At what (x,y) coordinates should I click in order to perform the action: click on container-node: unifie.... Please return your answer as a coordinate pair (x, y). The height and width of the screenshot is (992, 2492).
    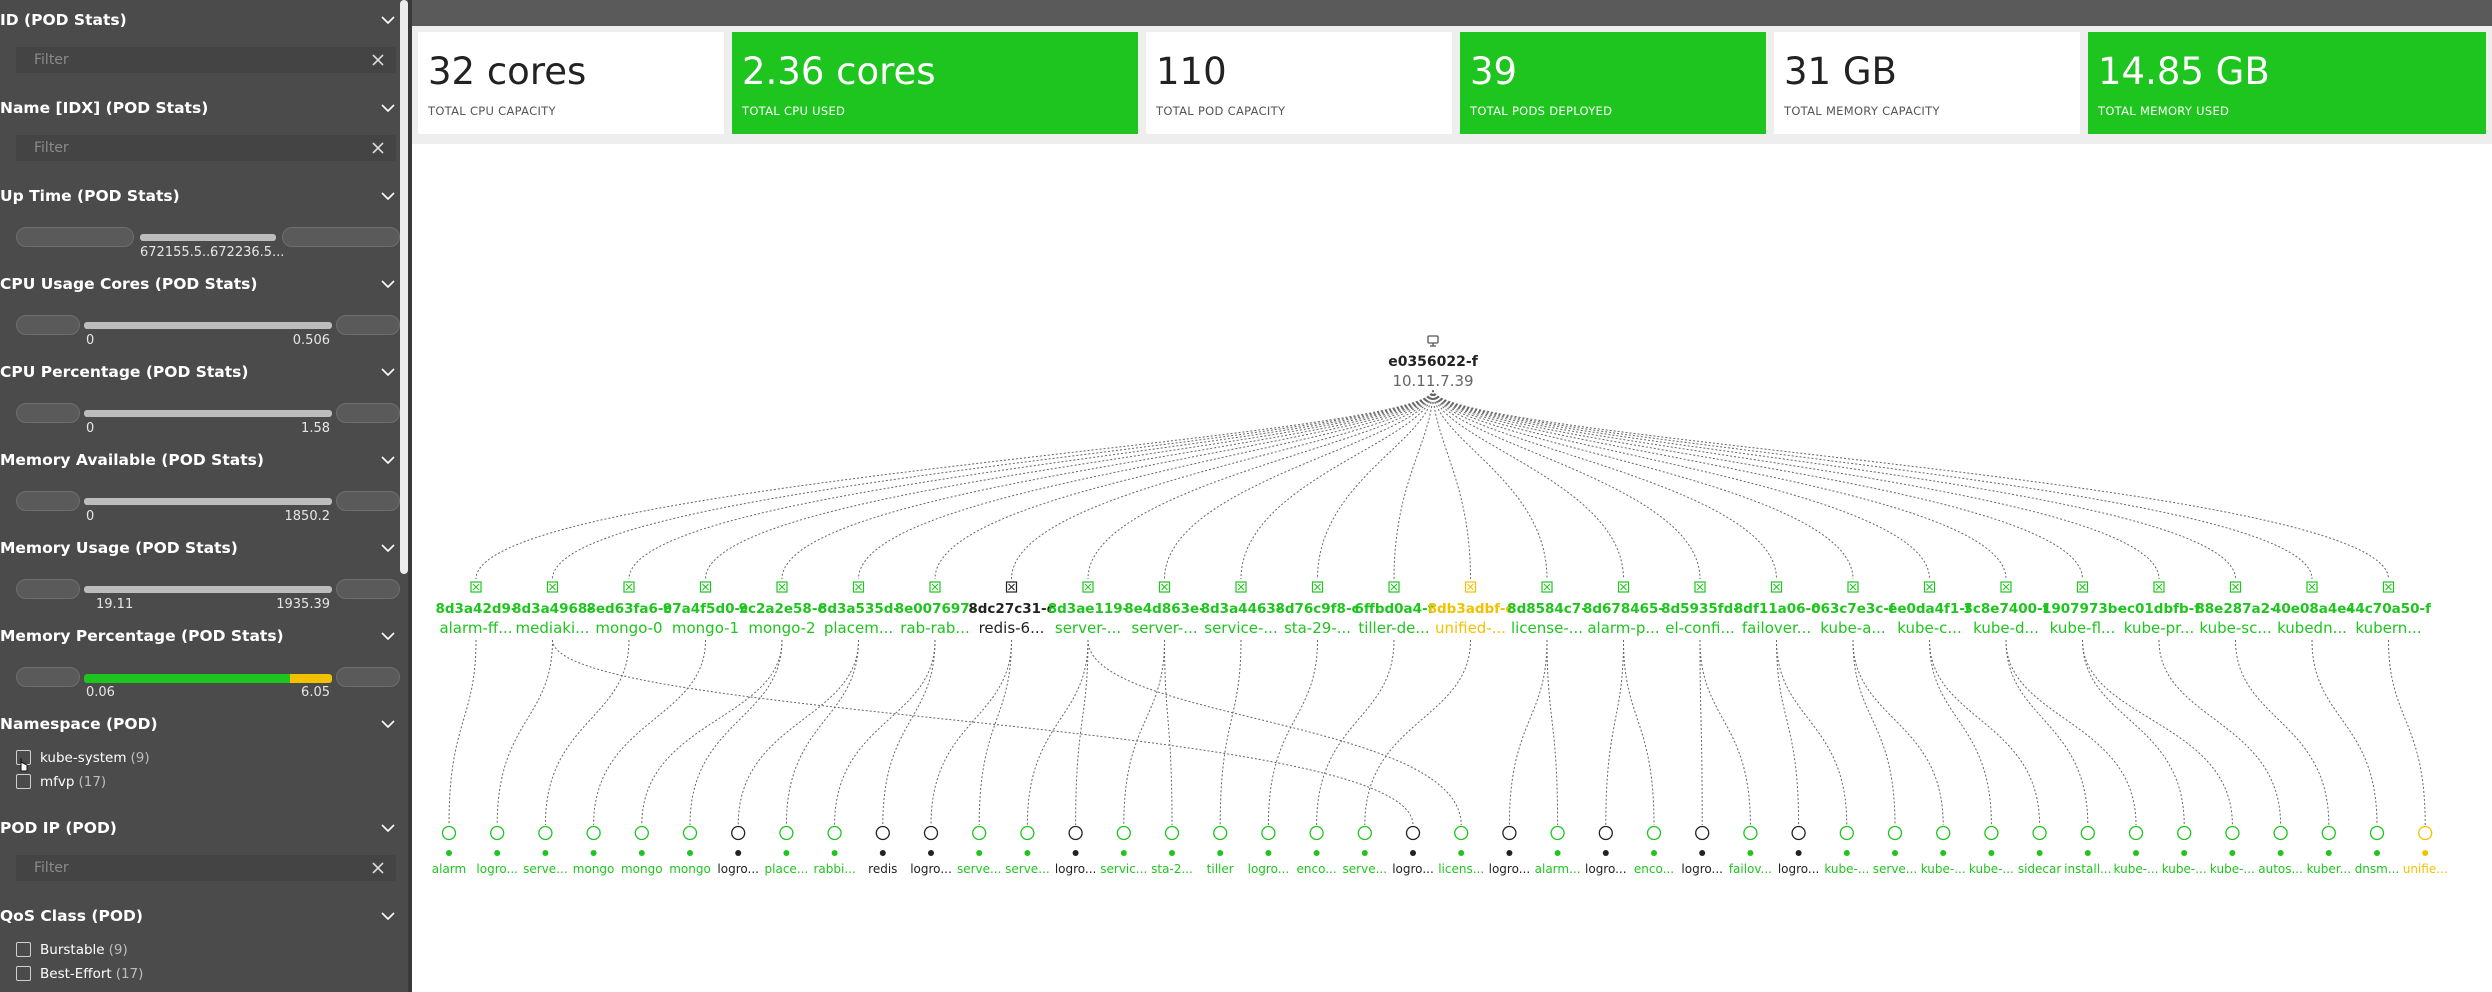
    Looking at the image, I should click on (2425, 851).